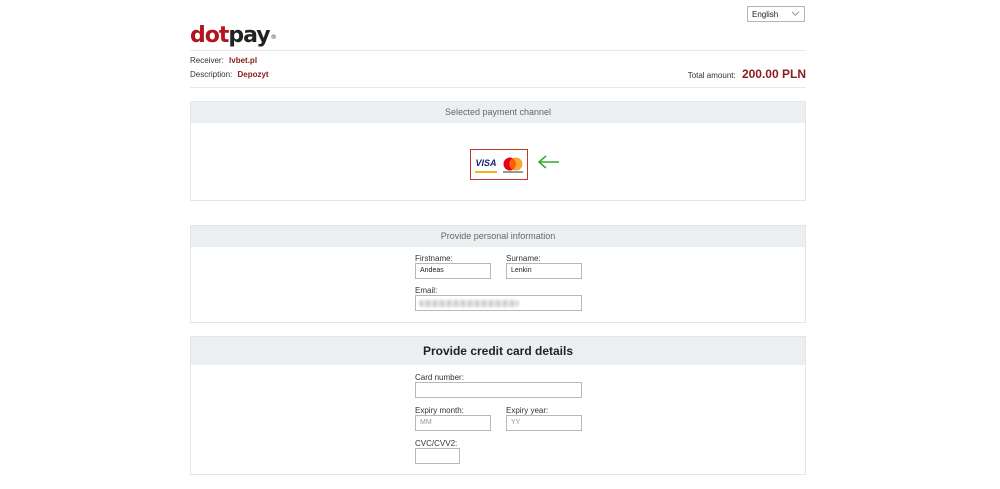  Describe the element at coordinates (498, 351) in the screenshot. I see `card-details-title: Provide credit card details` at that location.